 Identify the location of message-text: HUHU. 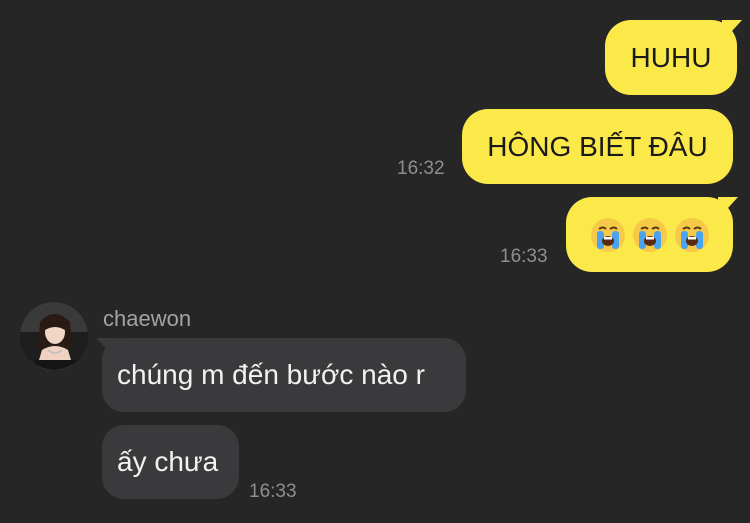
(671, 57).